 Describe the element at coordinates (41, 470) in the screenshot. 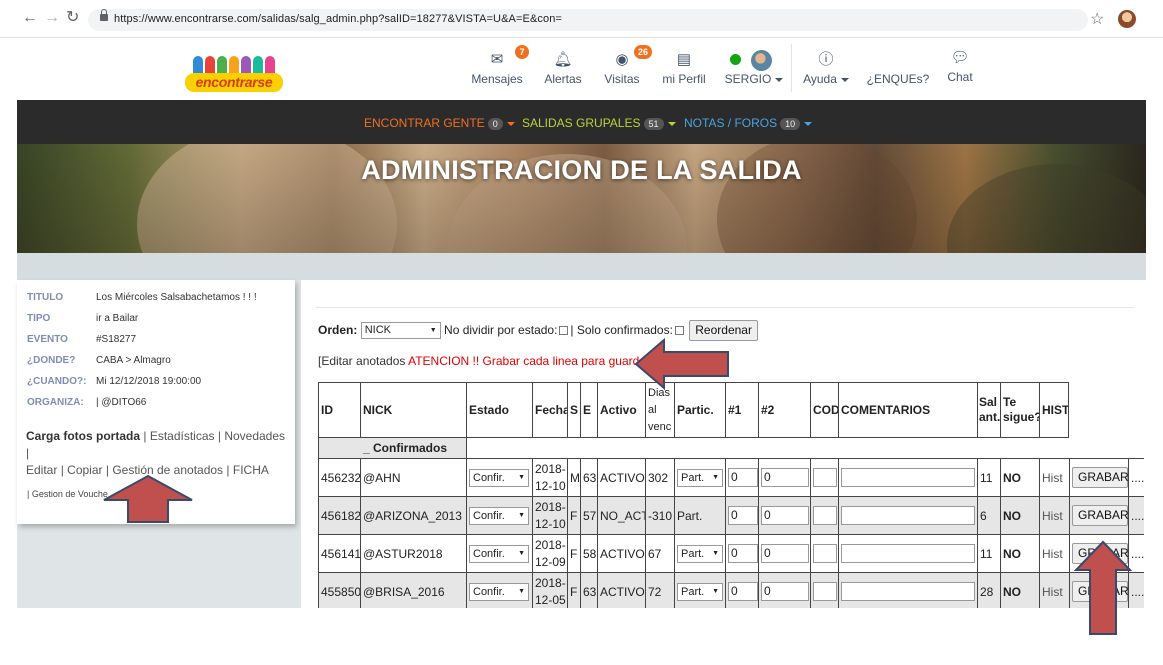

I see `link-editar: Editar` at that location.